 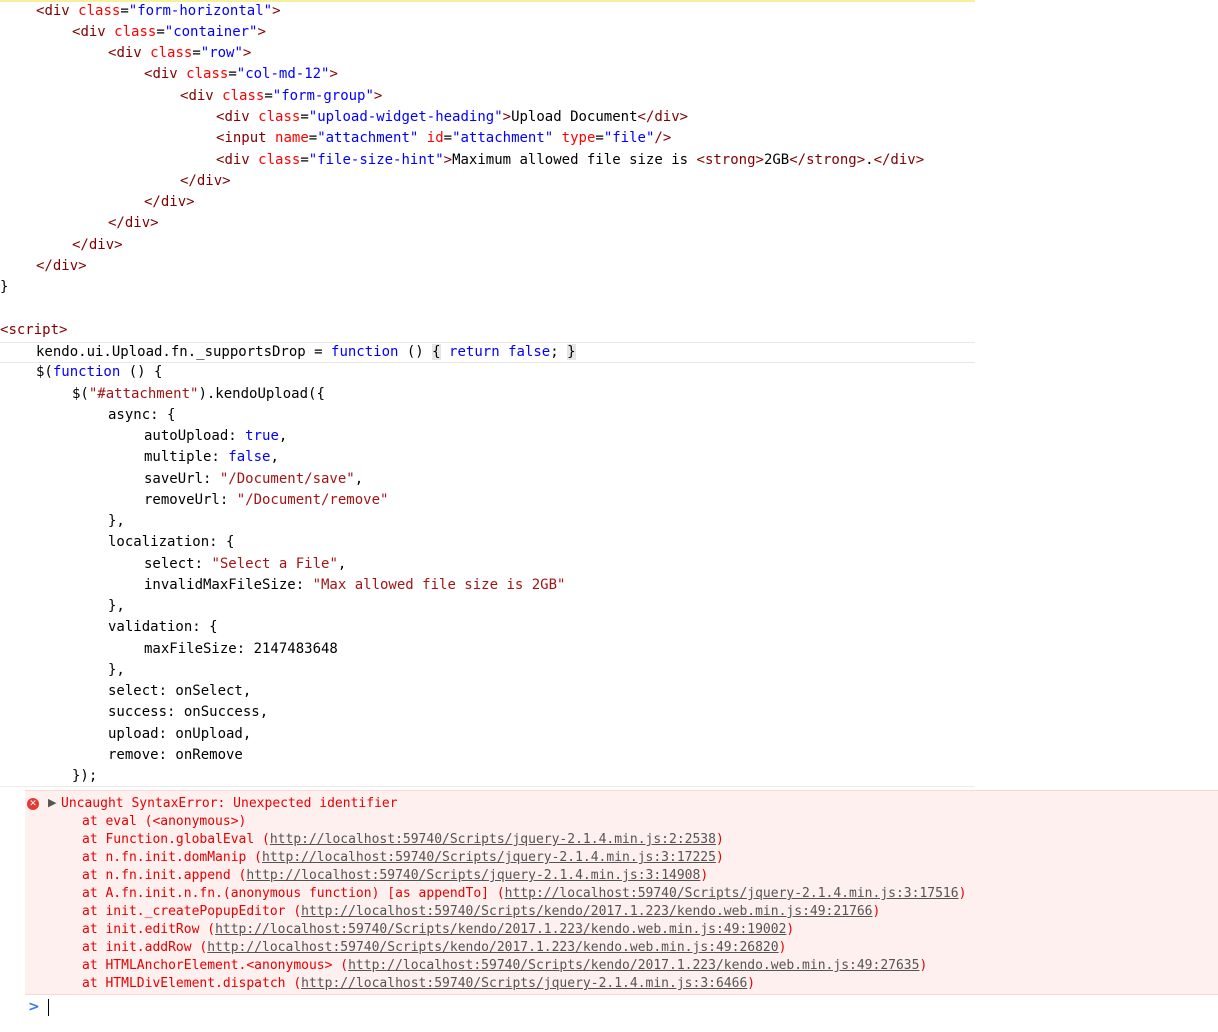 I want to click on code-line: localization: {, so click(x=171, y=542).